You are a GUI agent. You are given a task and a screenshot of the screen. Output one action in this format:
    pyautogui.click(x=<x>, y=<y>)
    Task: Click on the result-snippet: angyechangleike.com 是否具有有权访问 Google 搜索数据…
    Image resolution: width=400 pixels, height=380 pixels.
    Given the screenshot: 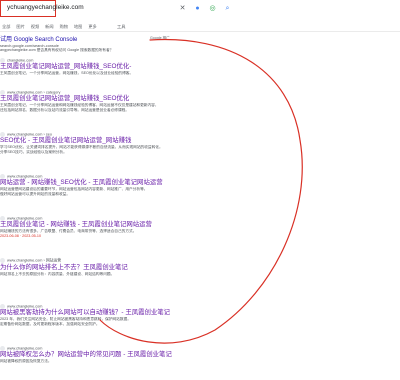 What is the action you would take?
    pyautogui.click(x=57, y=50)
    